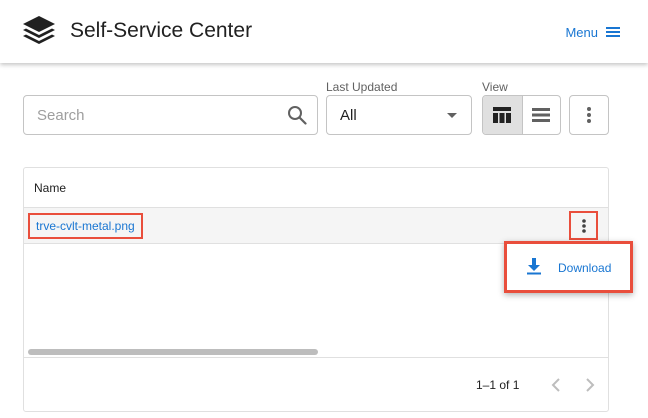  Describe the element at coordinates (534, 266) in the screenshot. I see `download-icon` at that location.